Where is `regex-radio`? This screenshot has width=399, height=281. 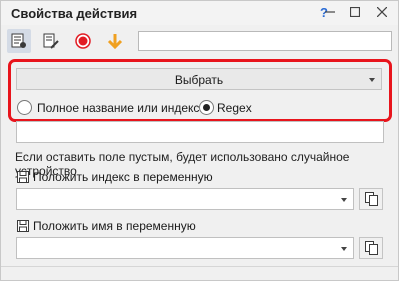 regex-radio is located at coordinates (206, 107).